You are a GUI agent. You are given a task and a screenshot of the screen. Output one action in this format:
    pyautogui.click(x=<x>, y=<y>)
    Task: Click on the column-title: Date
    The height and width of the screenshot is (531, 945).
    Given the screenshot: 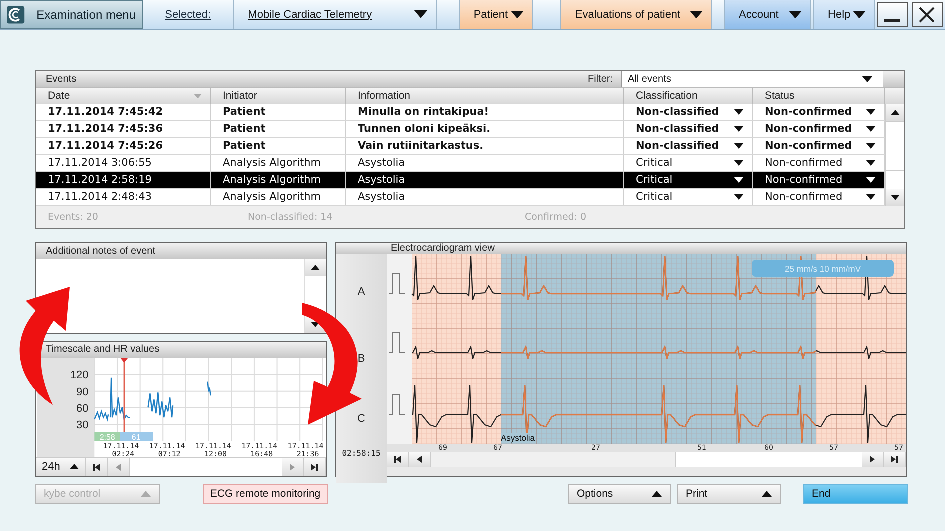 What is the action you would take?
    pyautogui.click(x=59, y=96)
    